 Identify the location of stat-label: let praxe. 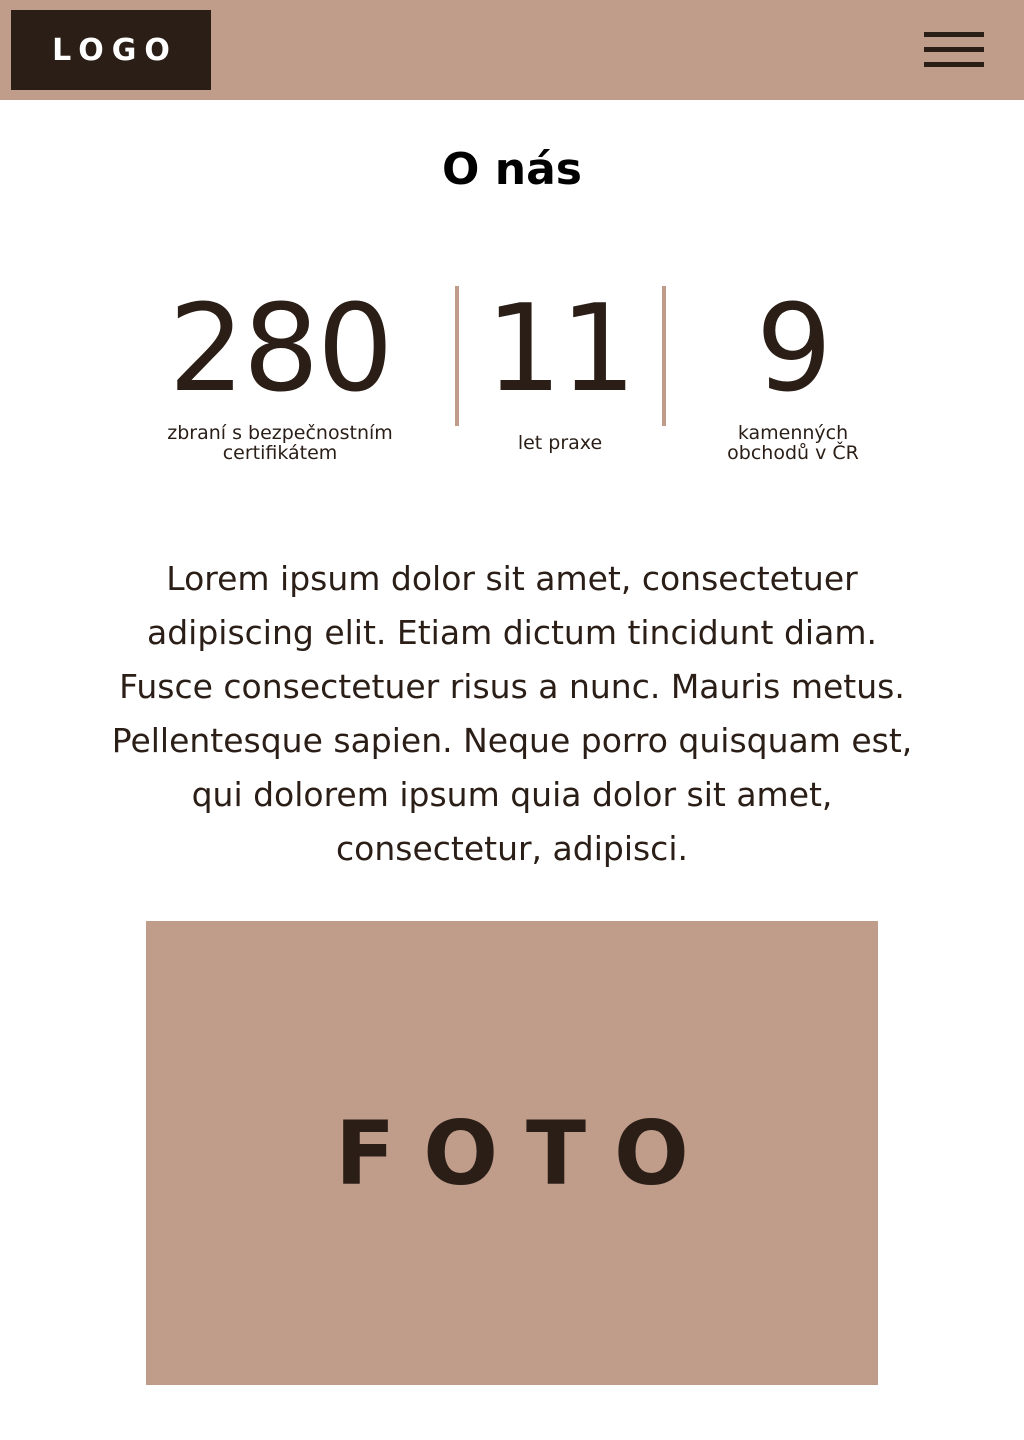
(560, 443).